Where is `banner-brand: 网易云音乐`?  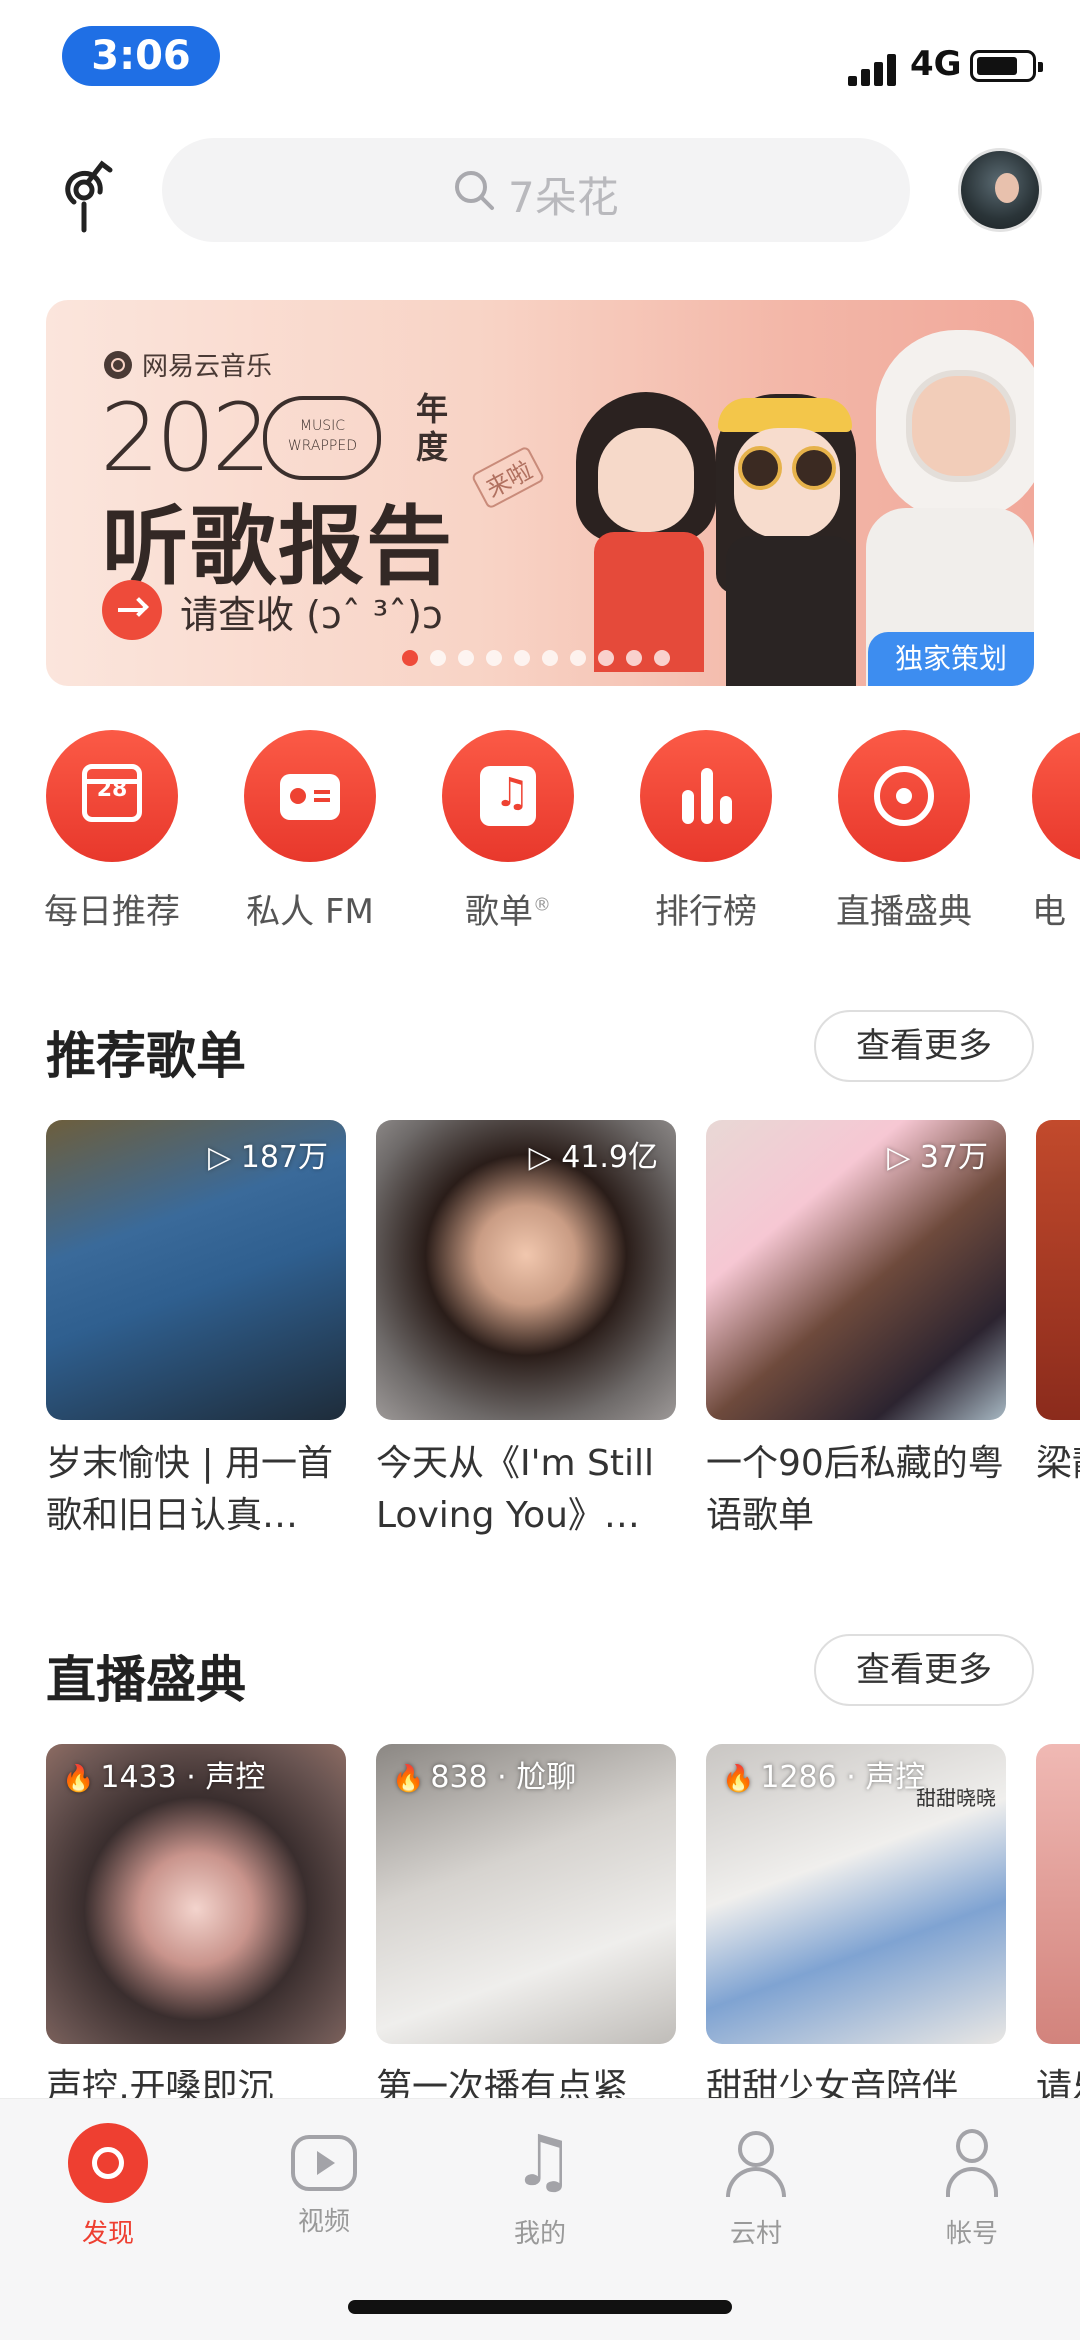 banner-brand: 网易云音乐 is located at coordinates (188, 364).